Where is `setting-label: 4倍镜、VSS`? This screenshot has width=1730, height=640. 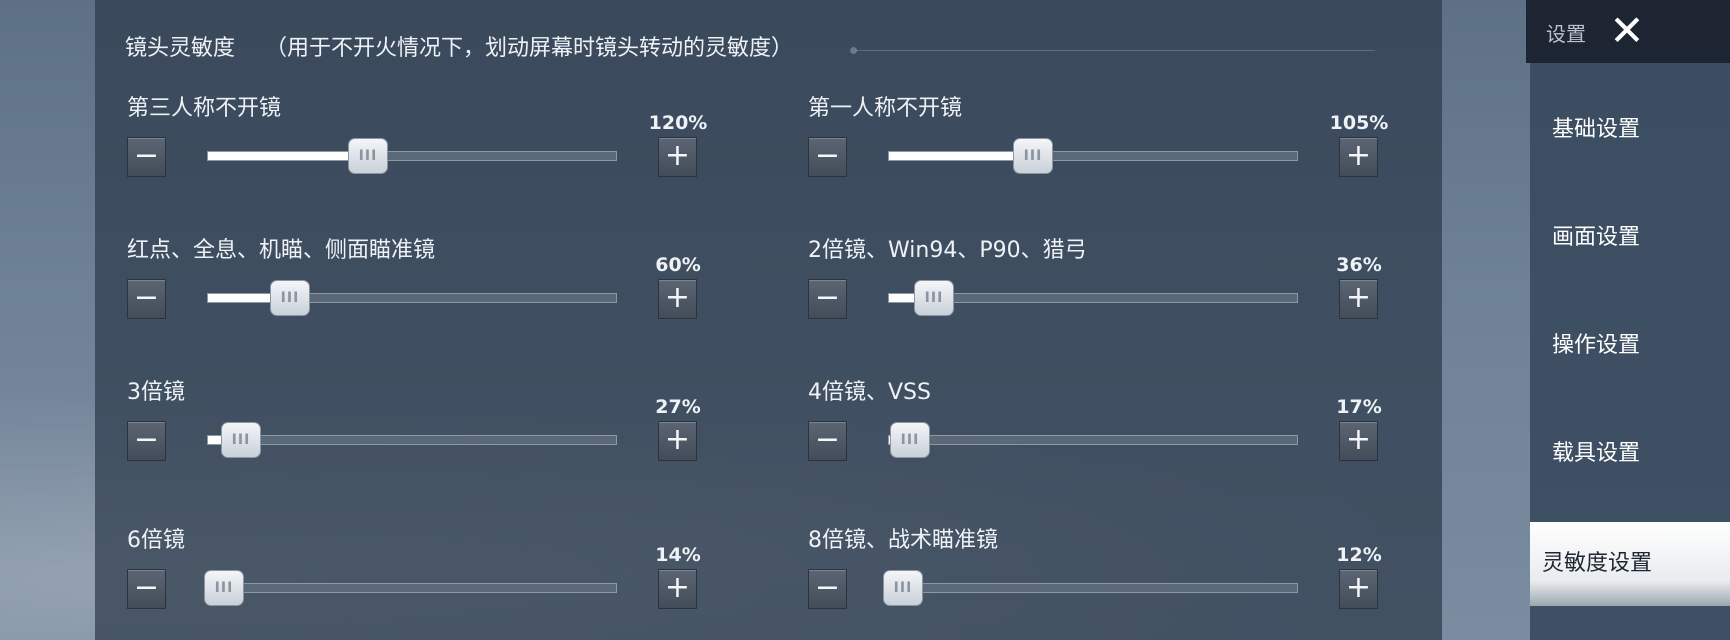
setting-label: 4倍镜、VSS is located at coordinates (869, 392).